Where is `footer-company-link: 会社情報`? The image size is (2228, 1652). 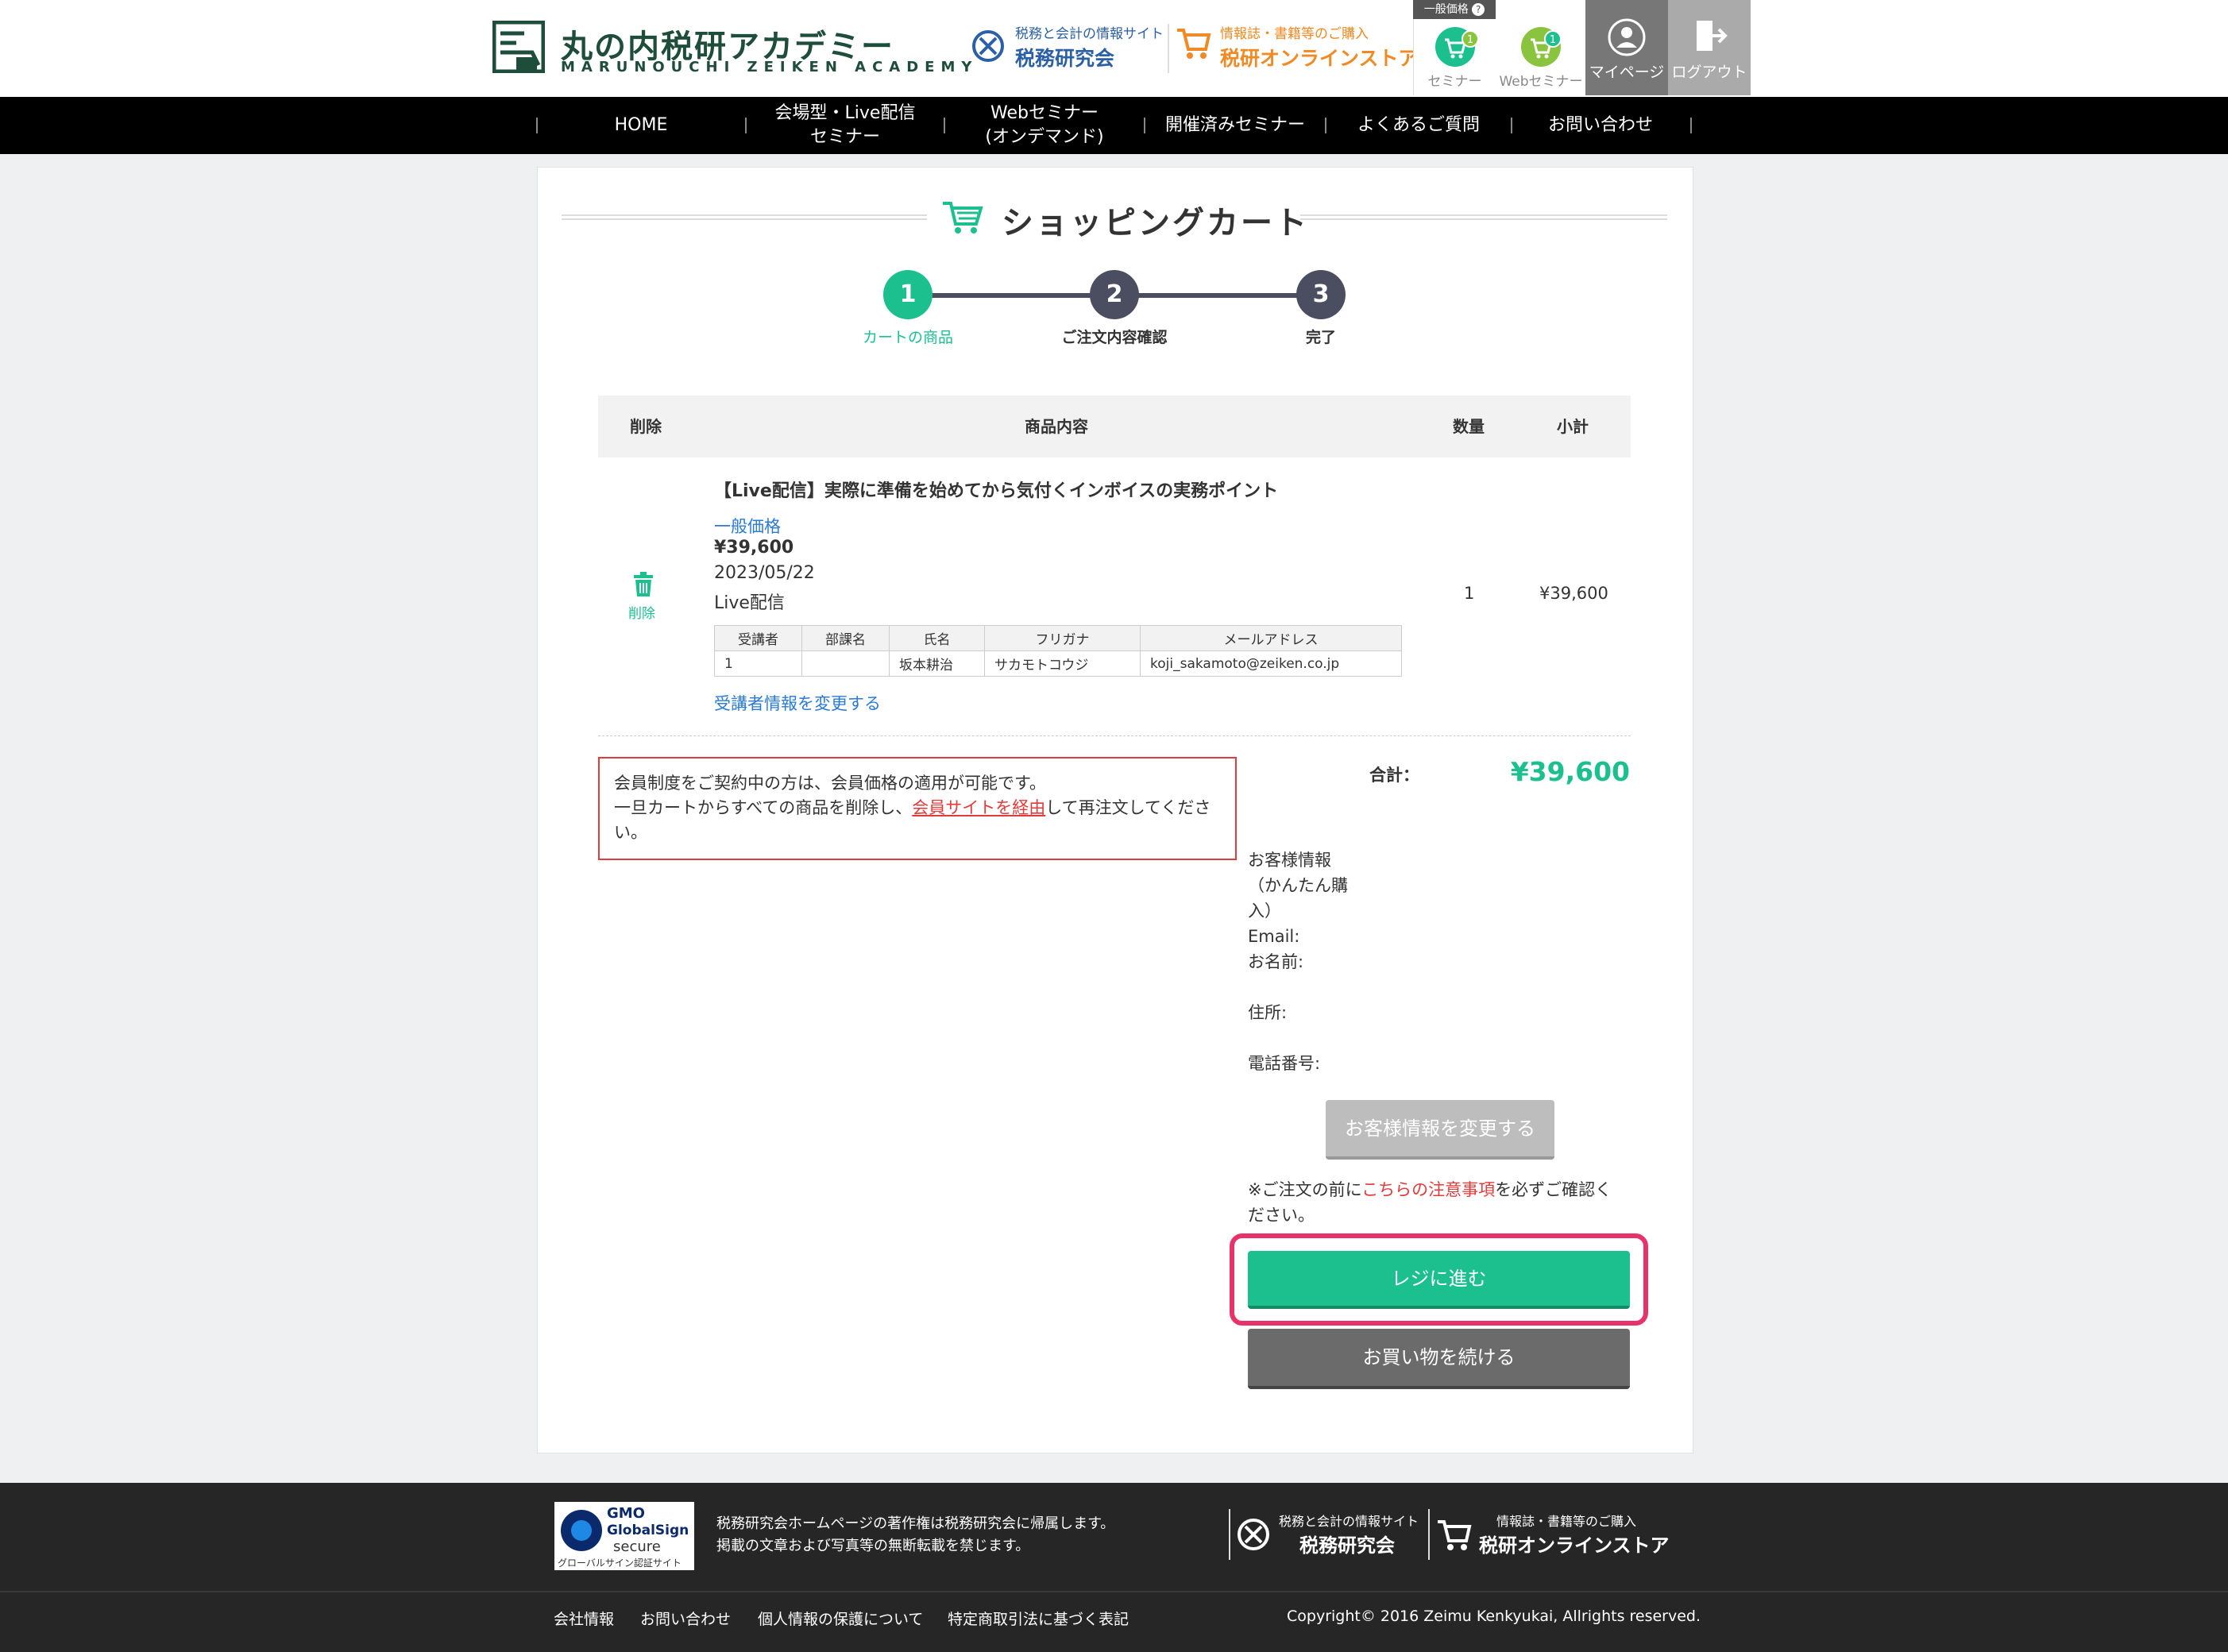
footer-company-link: 会社情報 is located at coordinates (584, 1618).